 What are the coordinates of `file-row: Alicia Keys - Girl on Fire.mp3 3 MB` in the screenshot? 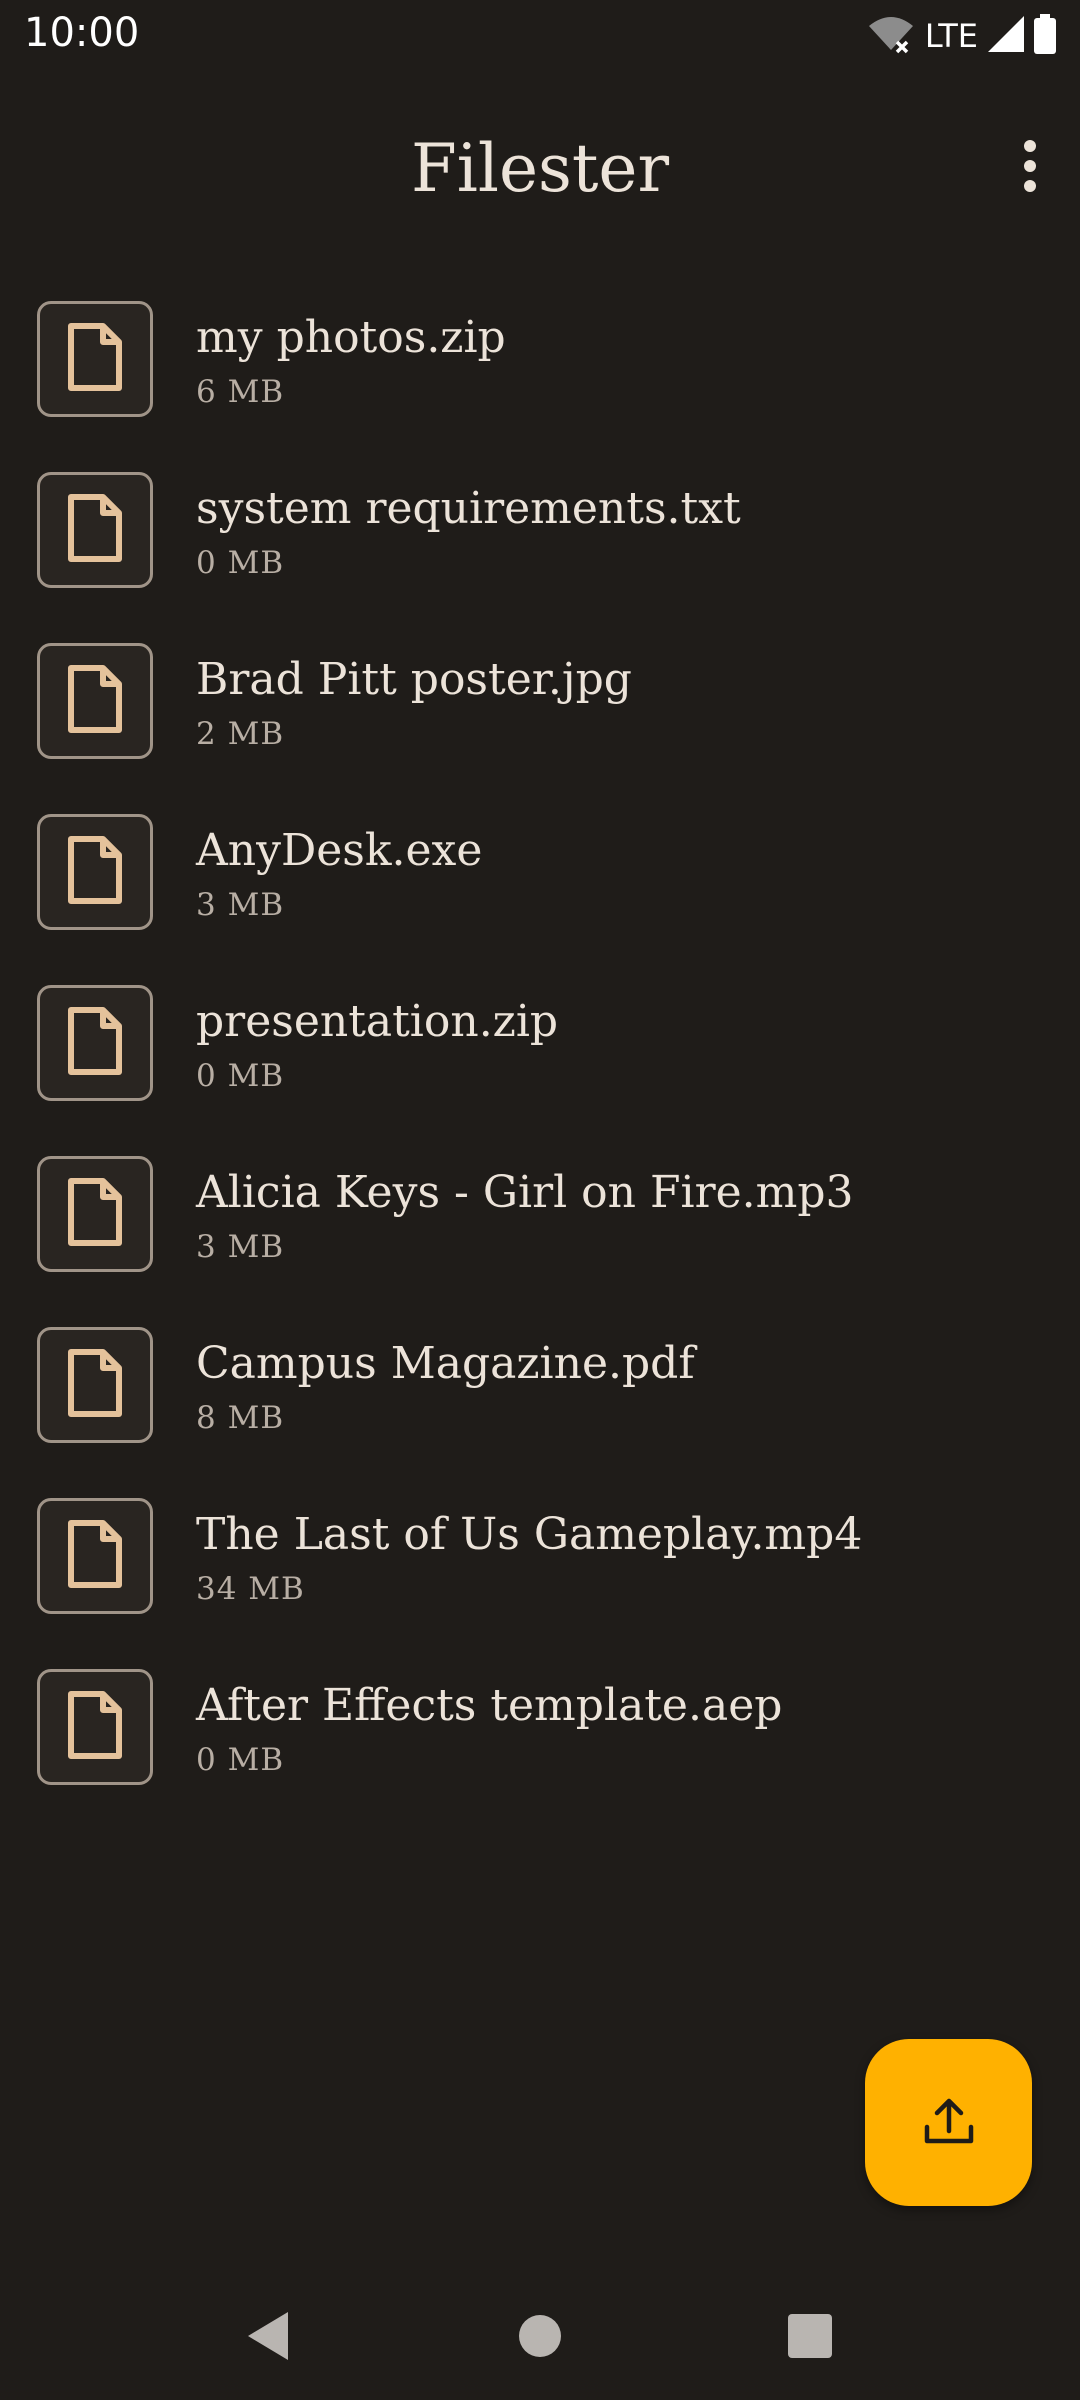 It's located at (540, 1230).